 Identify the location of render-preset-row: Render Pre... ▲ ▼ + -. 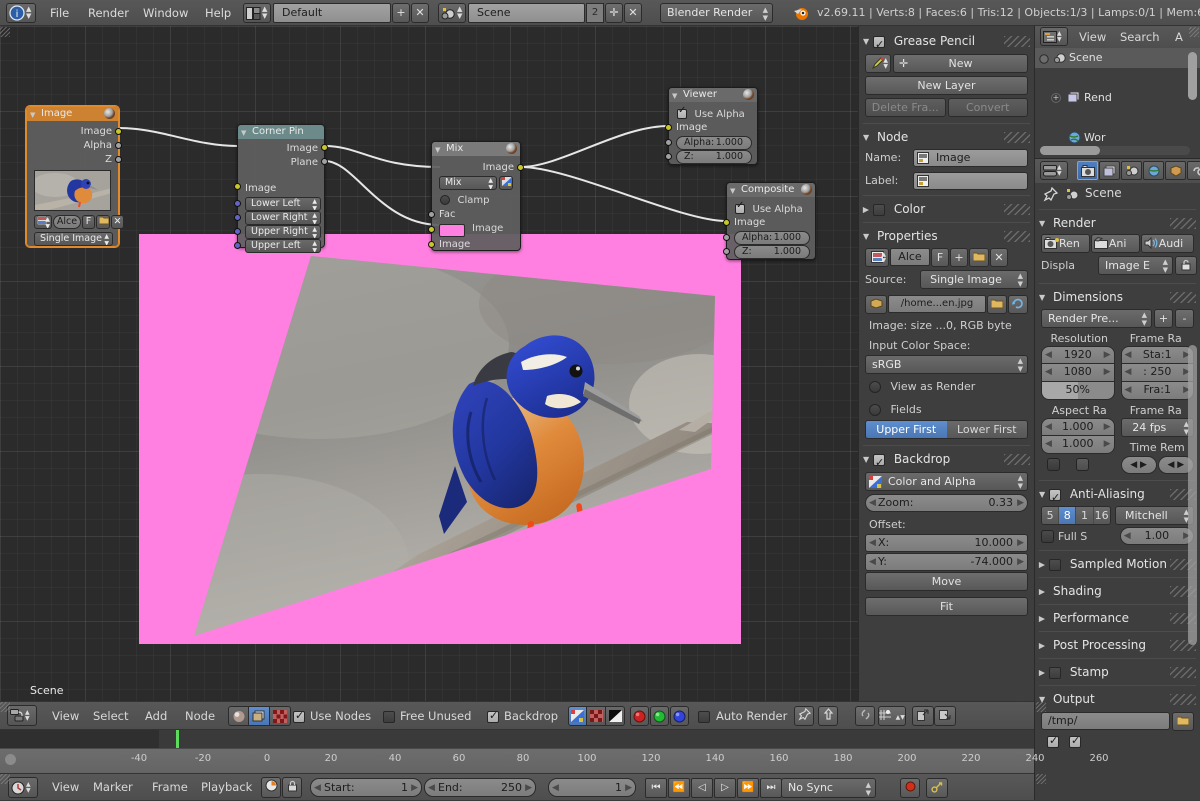
(1117, 318).